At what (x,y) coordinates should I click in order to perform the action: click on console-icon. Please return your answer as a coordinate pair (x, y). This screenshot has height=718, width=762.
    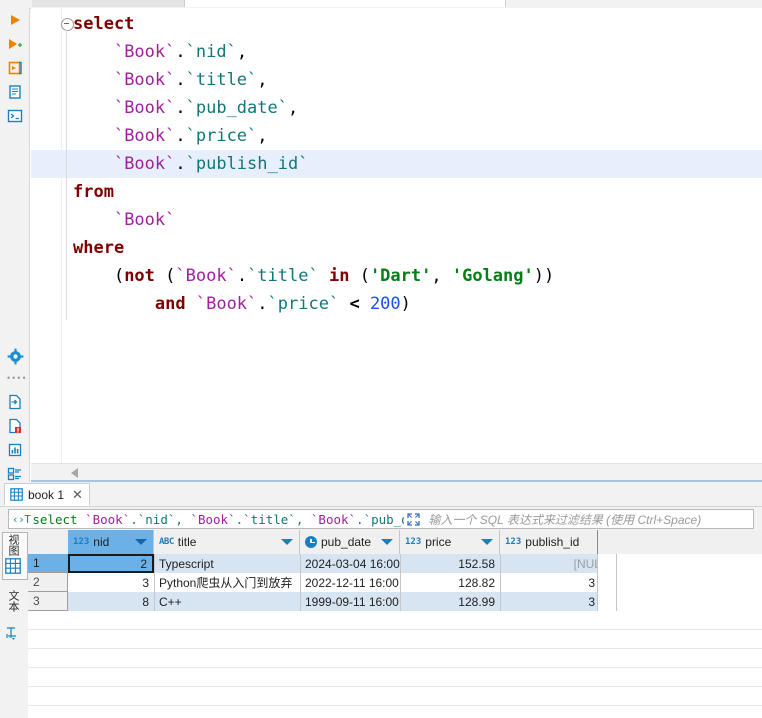
    Looking at the image, I should click on (15, 116).